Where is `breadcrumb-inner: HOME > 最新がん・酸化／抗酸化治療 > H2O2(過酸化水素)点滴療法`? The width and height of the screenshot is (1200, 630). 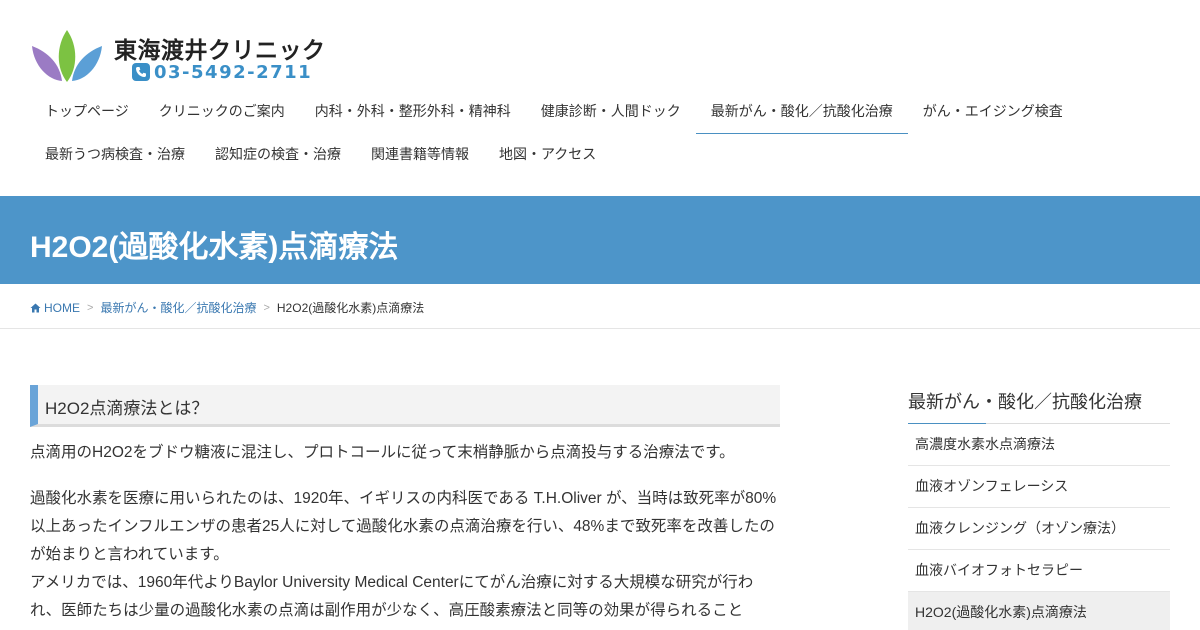
breadcrumb-inner: HOME > 最新がん・酸化／抗酸化治療 > H2O2(過酸化水素)点滴療法 is located at coordinates (227, 307).